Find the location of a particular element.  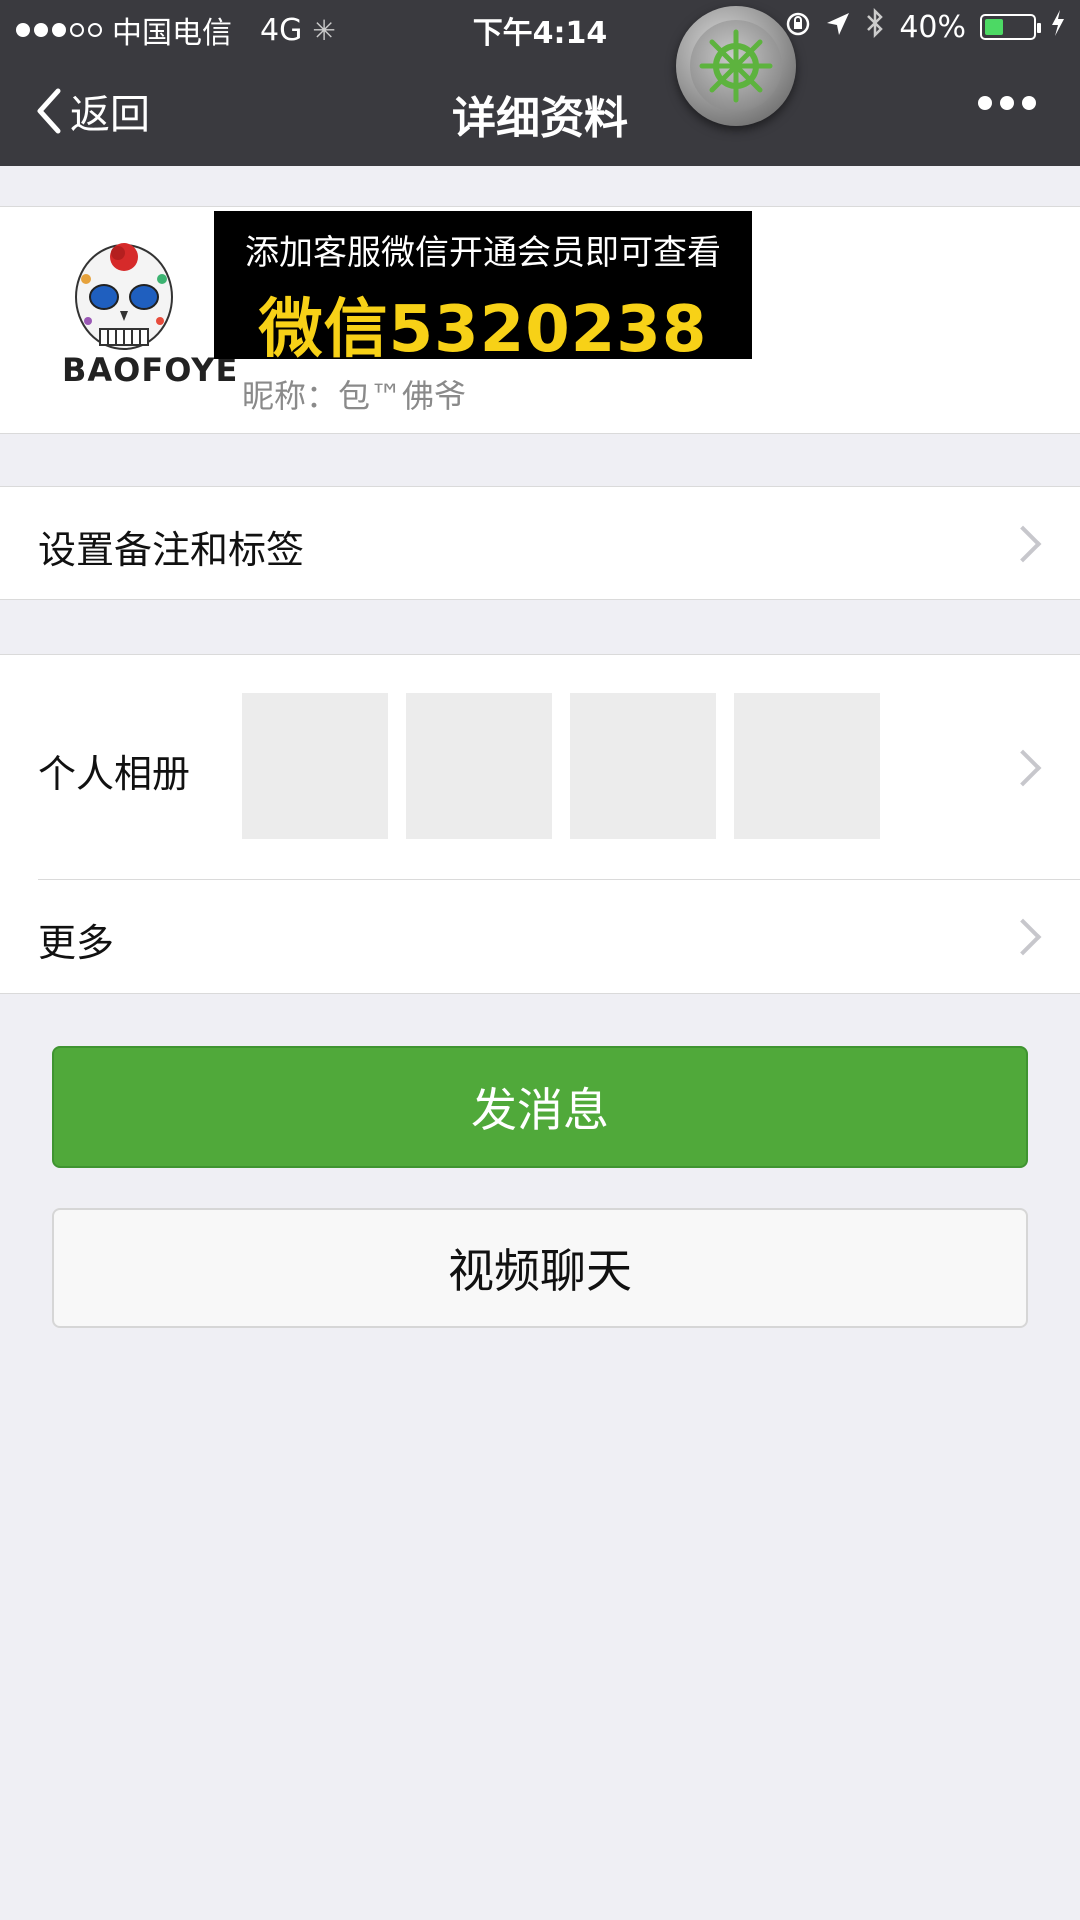

status-bar: 中国电信 4G ✳ 下午4:14 40% is located at coordinates (540, 27).